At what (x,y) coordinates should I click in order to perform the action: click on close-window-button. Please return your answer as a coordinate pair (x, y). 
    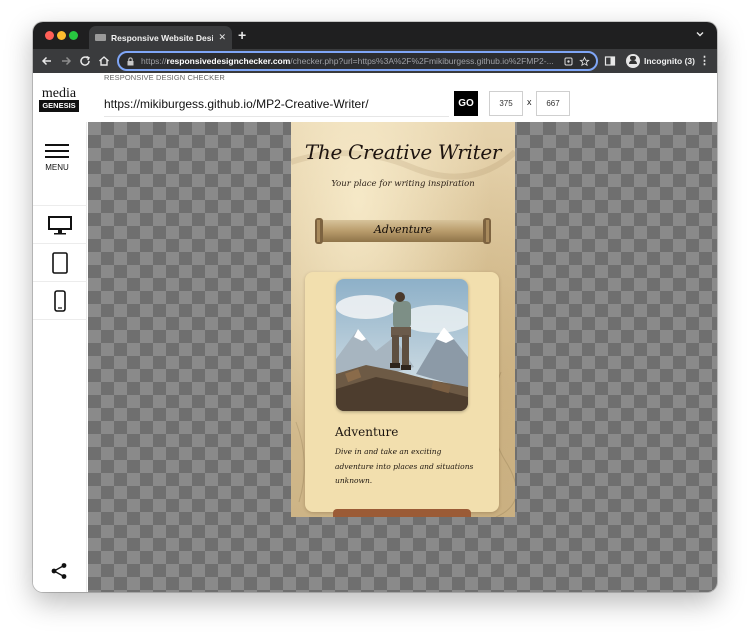
    Looking at the image, I should click on (49, 35).